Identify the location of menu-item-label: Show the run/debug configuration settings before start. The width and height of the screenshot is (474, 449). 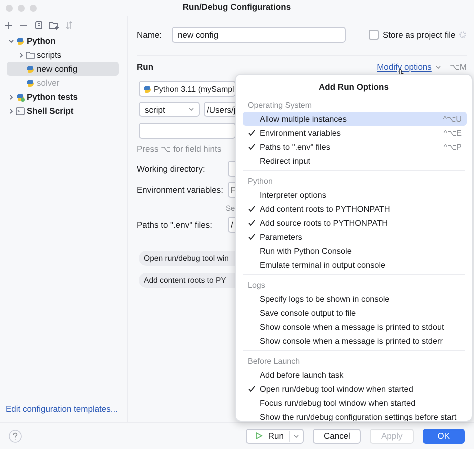
(359, 416).